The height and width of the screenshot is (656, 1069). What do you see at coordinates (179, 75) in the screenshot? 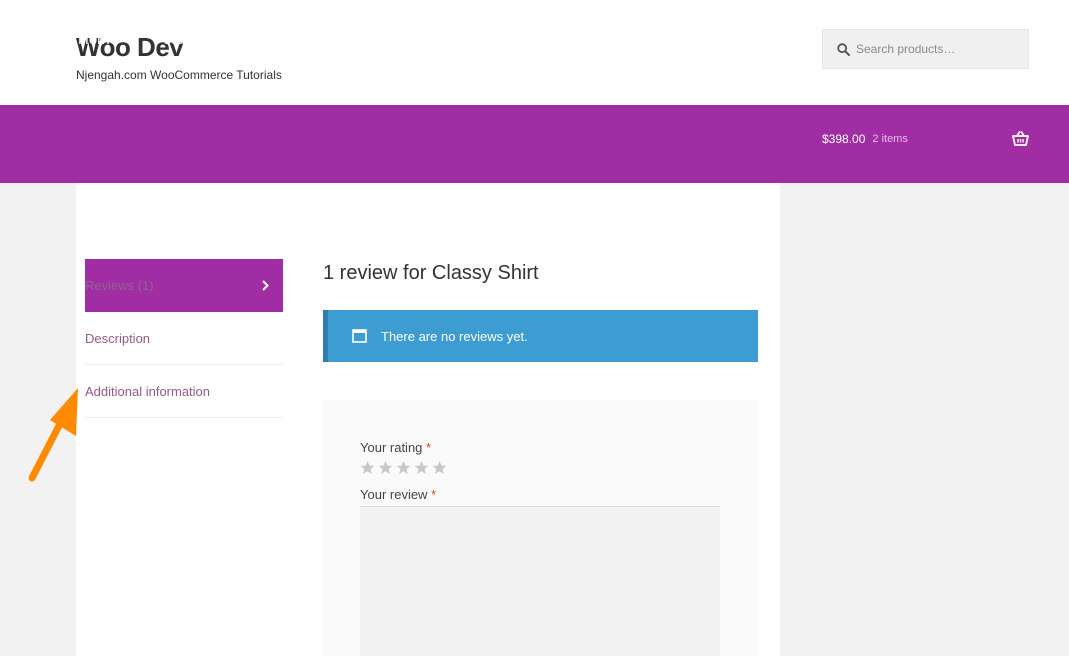
I see `site-tagline: Njengah.com WooCommerce Tutorials` at bounding box center [179, 75].